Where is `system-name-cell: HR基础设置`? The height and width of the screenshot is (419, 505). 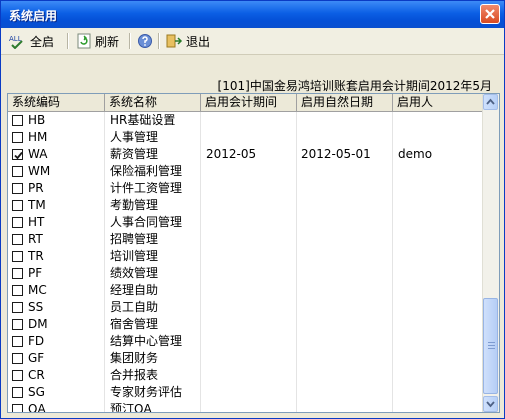
system-name-cell: HR基础设置 is located at coordinates (143, 120).